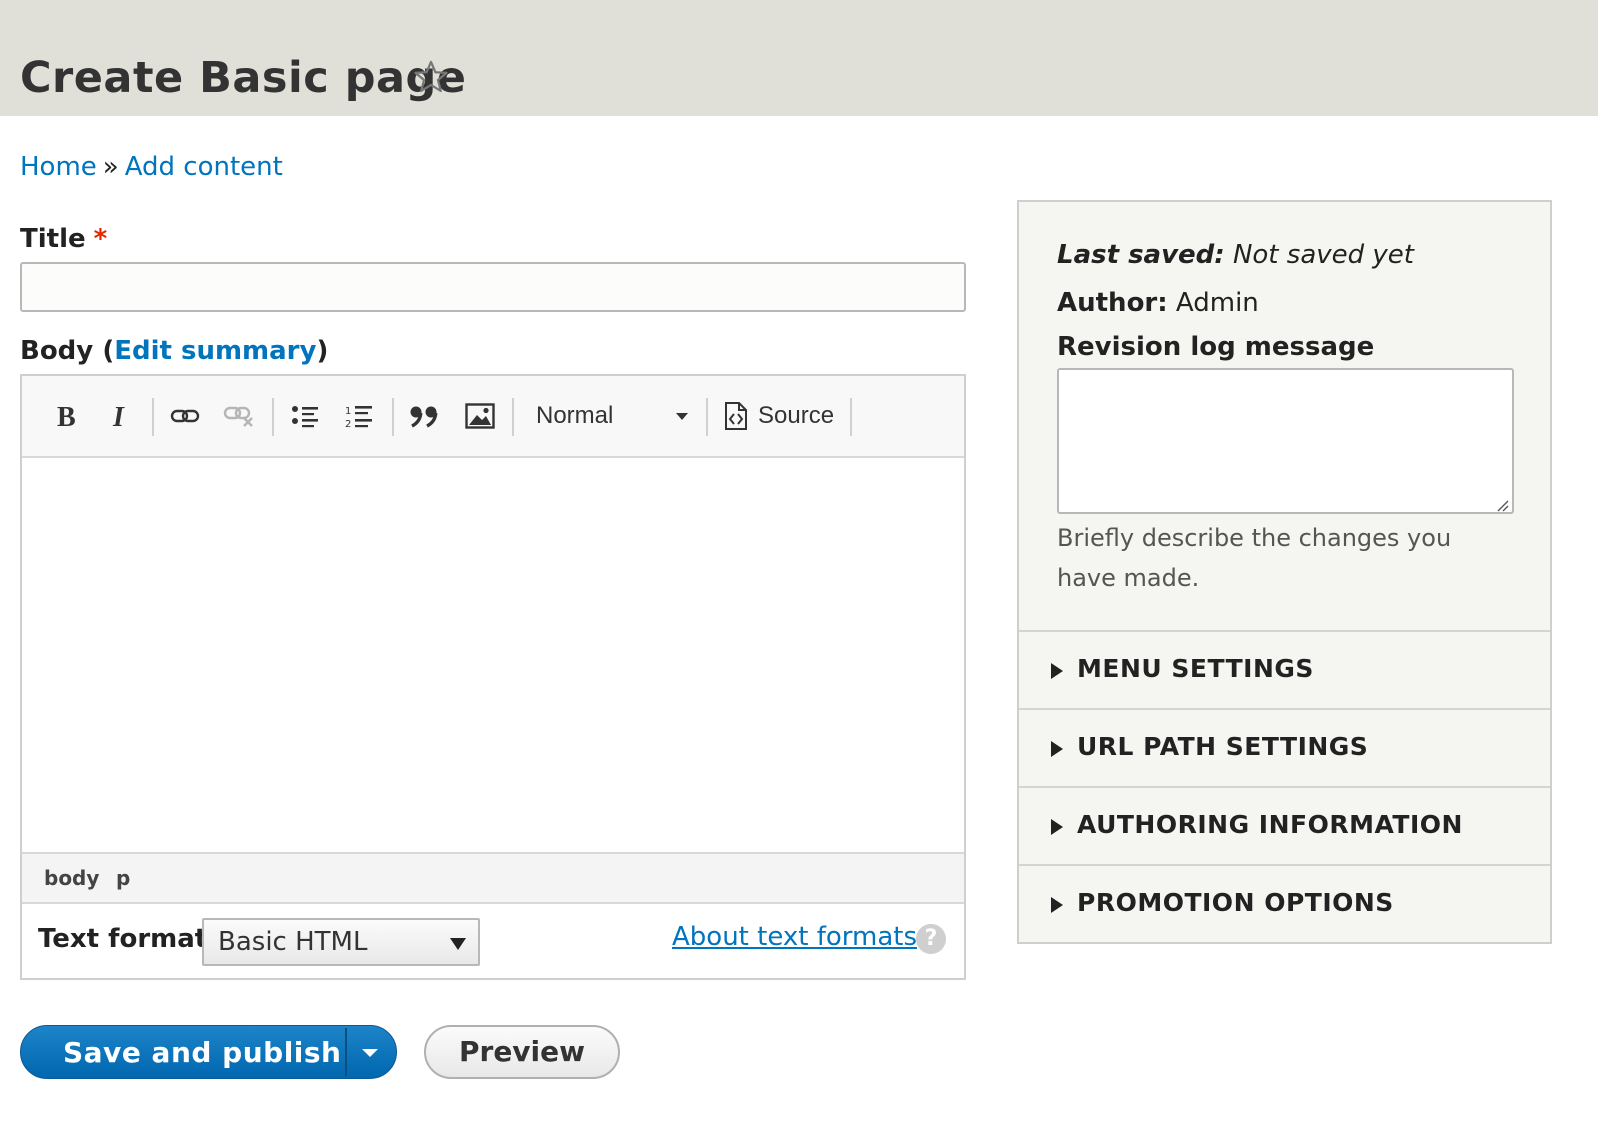  What do you see at coordinates (1502, 505) in the screenshot?
I see `resize-handle-icon` at bounding box center [1502, 505].